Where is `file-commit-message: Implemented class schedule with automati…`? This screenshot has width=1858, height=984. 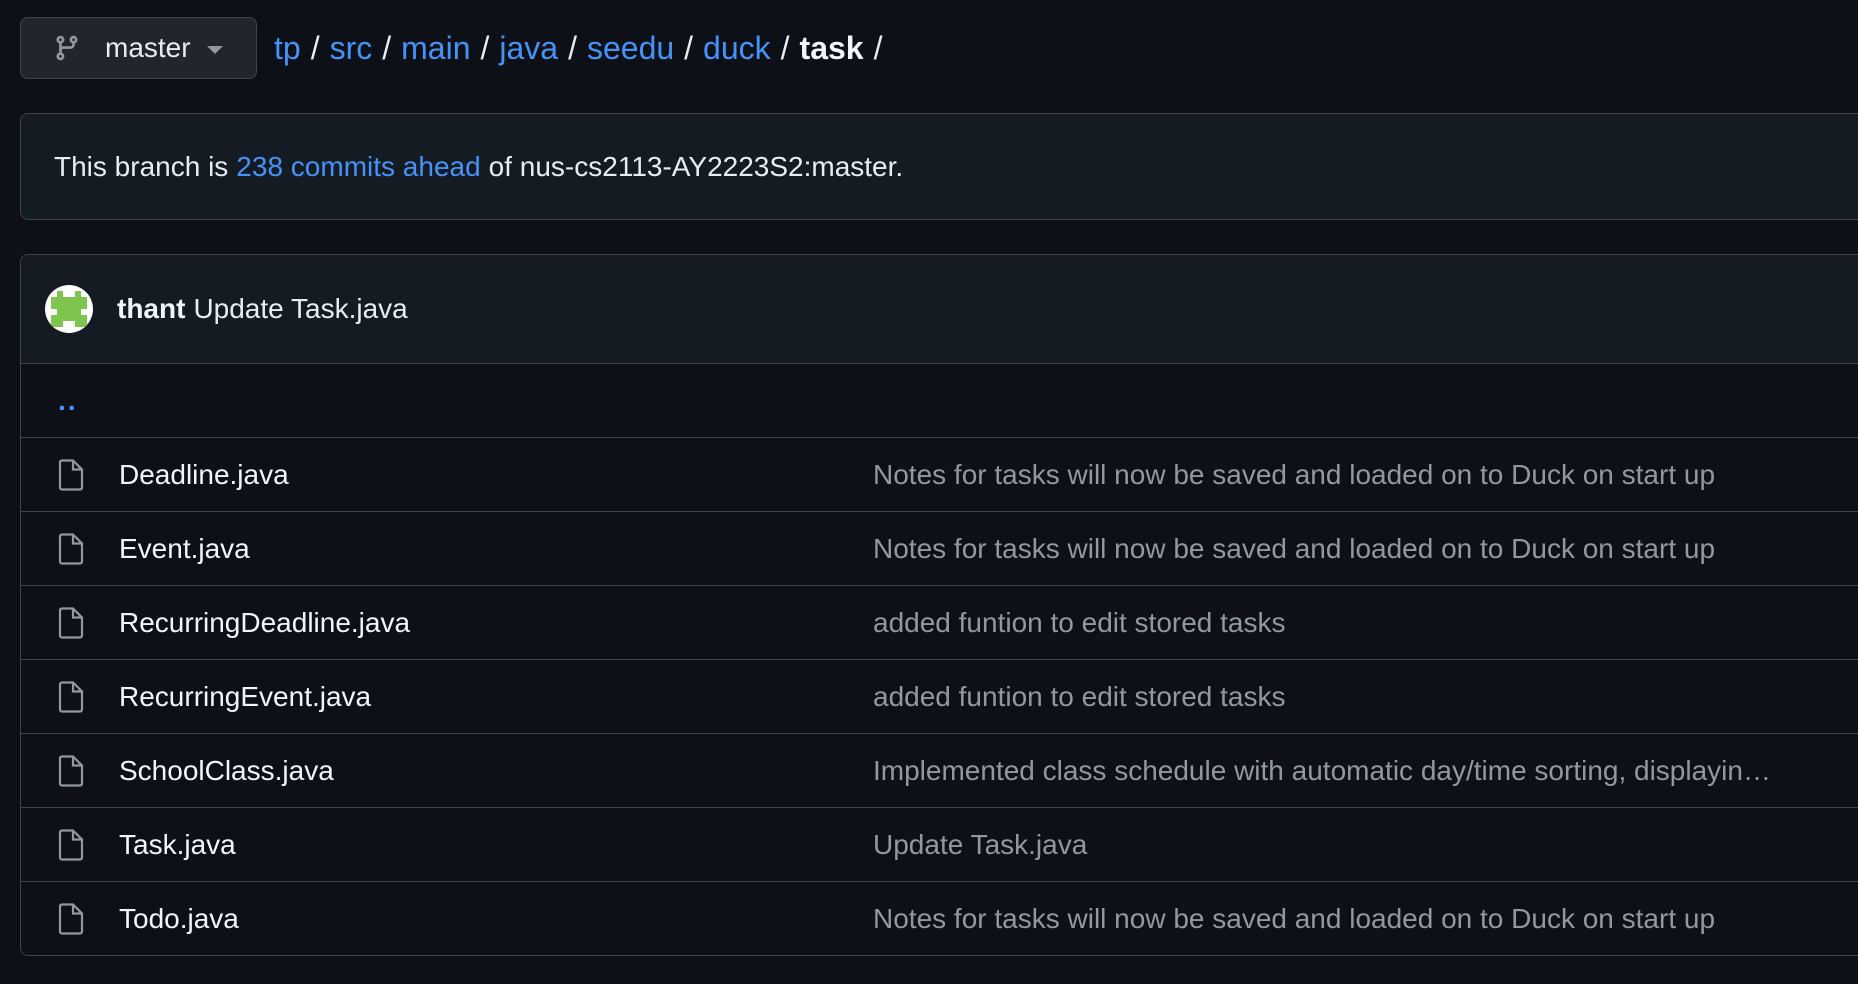
file-commit-message: Implemented class schedule with automati… is located at coordinates (1322, 771).